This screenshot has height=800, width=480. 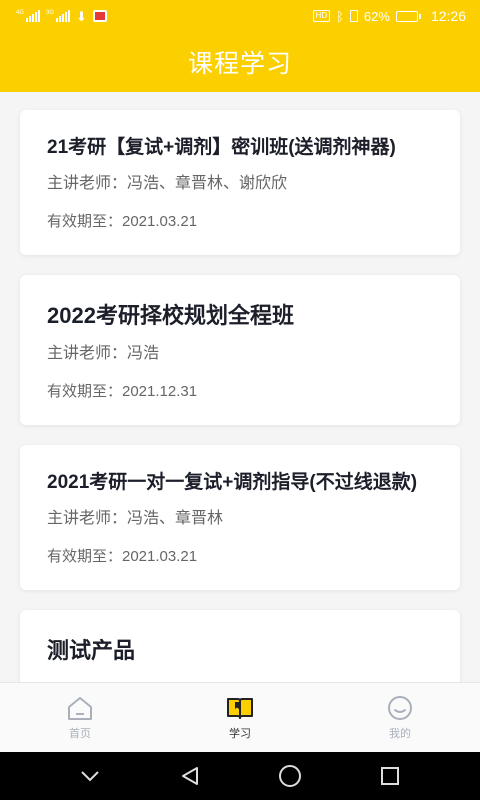 I want to click on tab-home-label: 首页, so click(x=80, y=733).